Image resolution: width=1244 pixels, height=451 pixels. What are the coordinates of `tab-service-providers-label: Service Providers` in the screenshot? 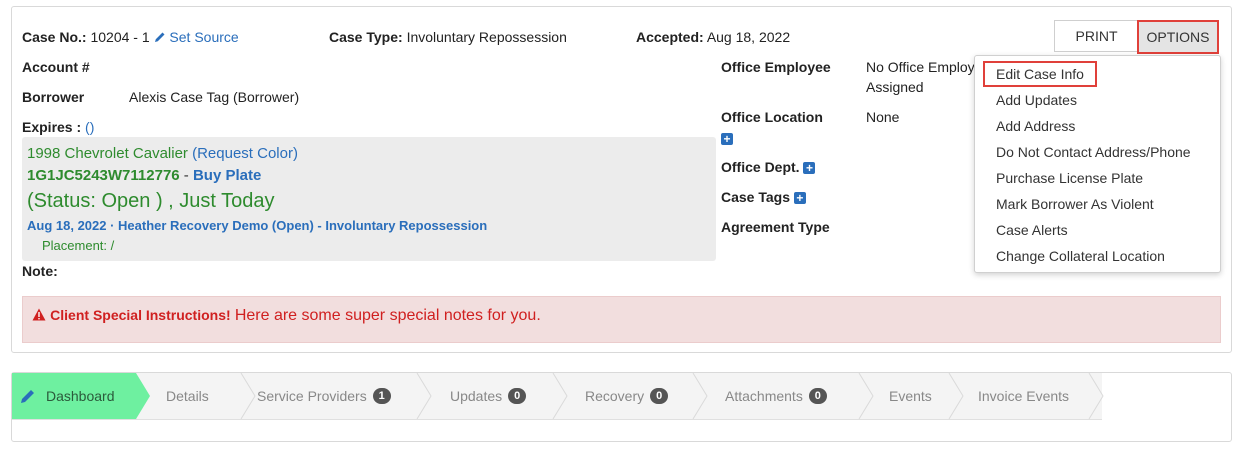 It's located at (312, 396).